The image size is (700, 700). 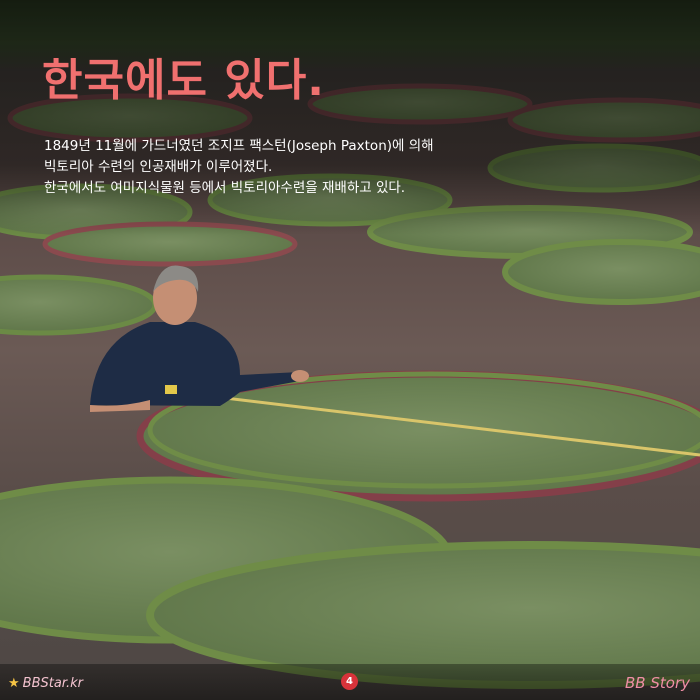 What do you see at coordinates (225, 188) in the screenshot?
I see `body-line: 한국에서도 여미지식물원 등에서 빅토리아수련을 재배하고 있다.` at bounding box center [225, 188].